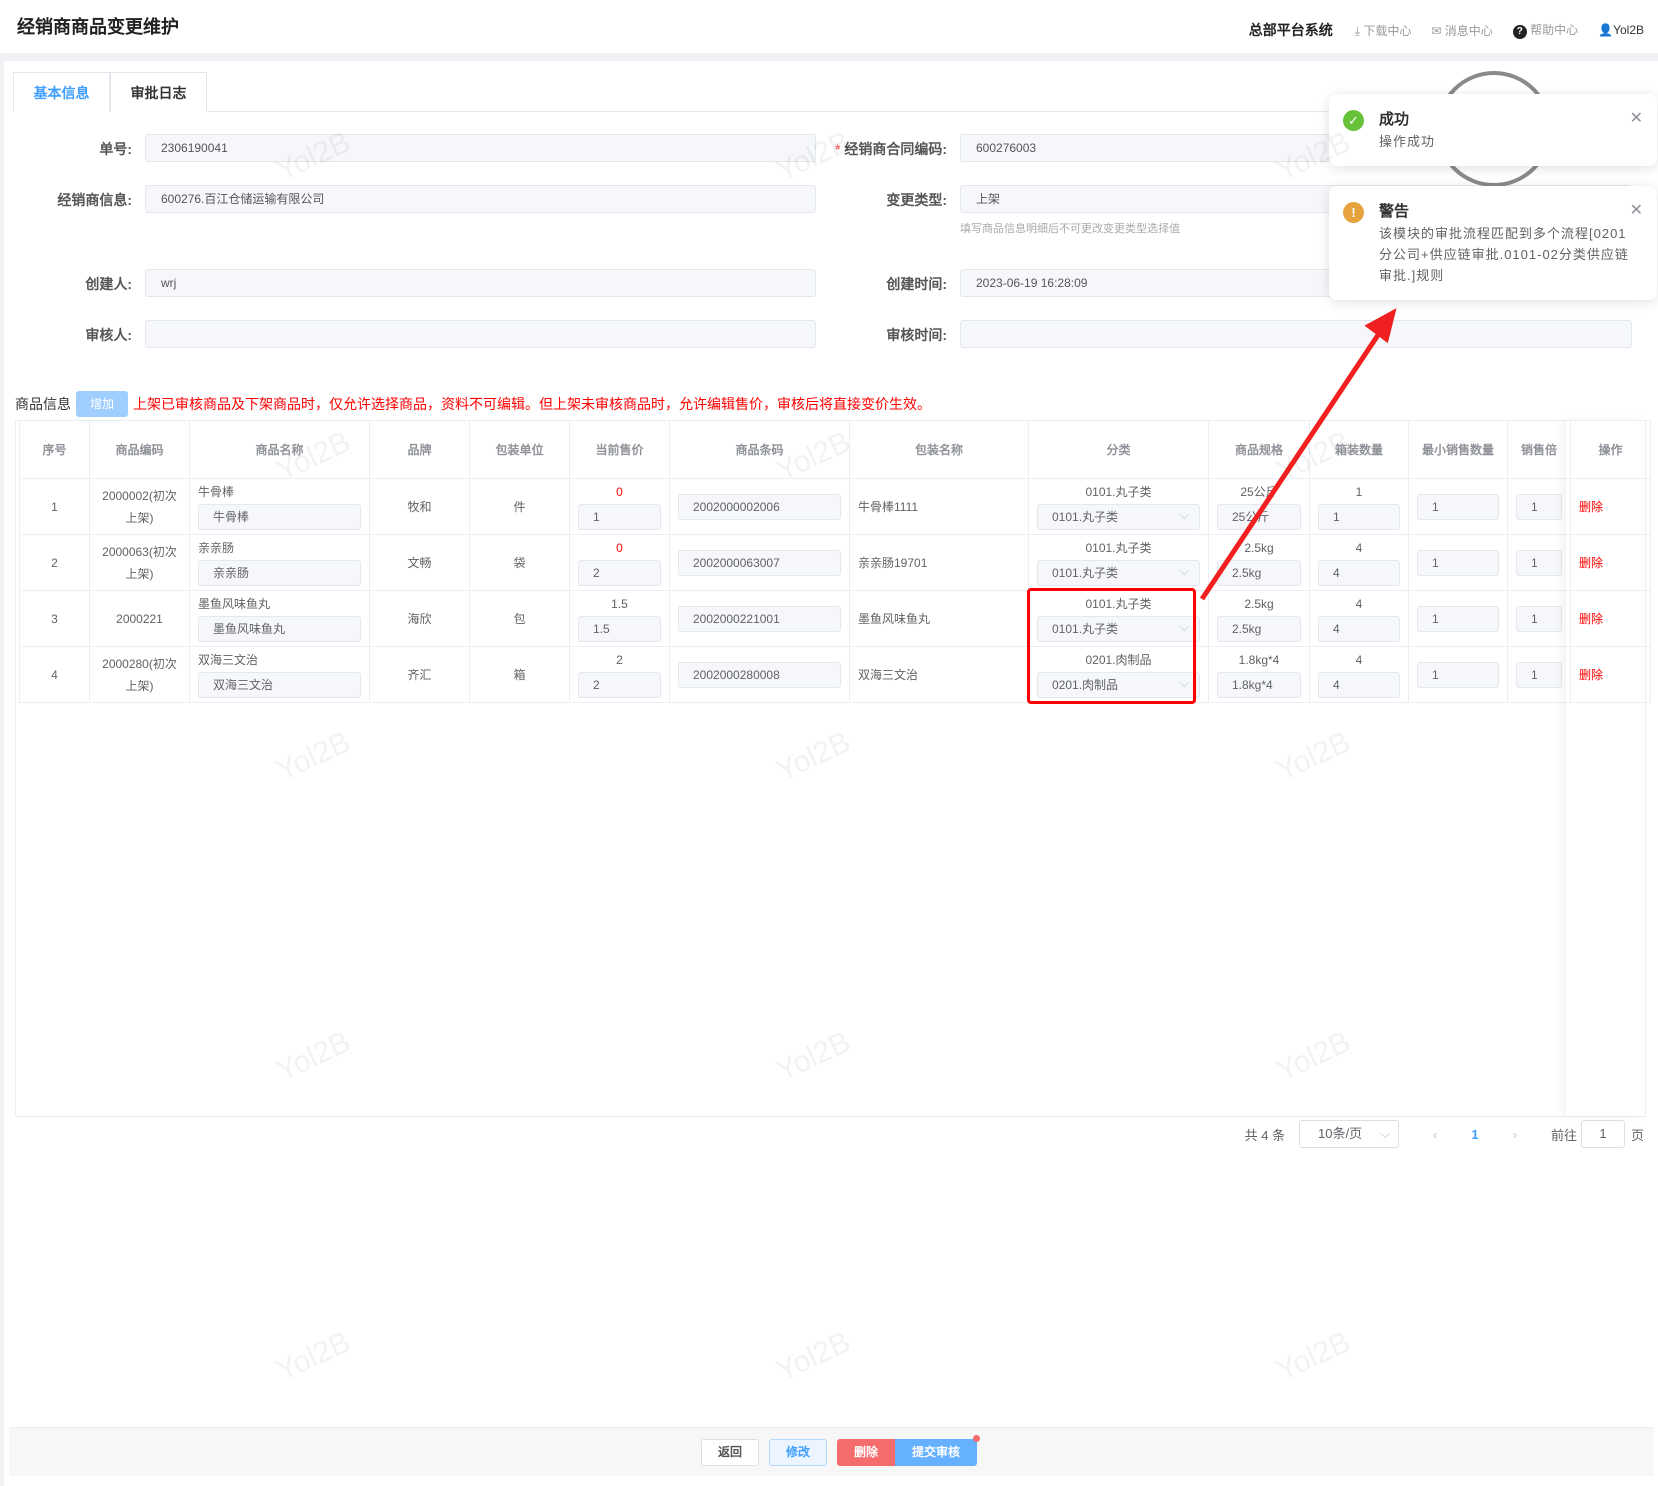 The image size is (1658, 1486). I want to click on notification-title: 警告, so click(1394, 211).